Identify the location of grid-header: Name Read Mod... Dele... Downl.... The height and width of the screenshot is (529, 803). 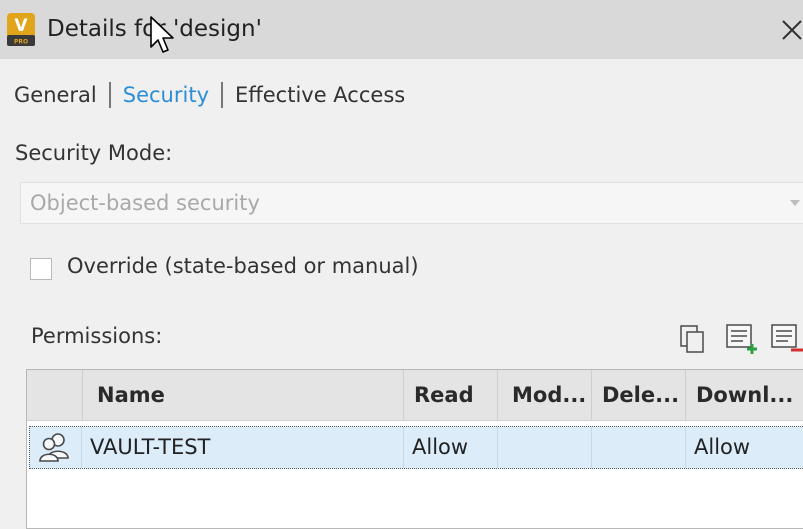
(415, 395).